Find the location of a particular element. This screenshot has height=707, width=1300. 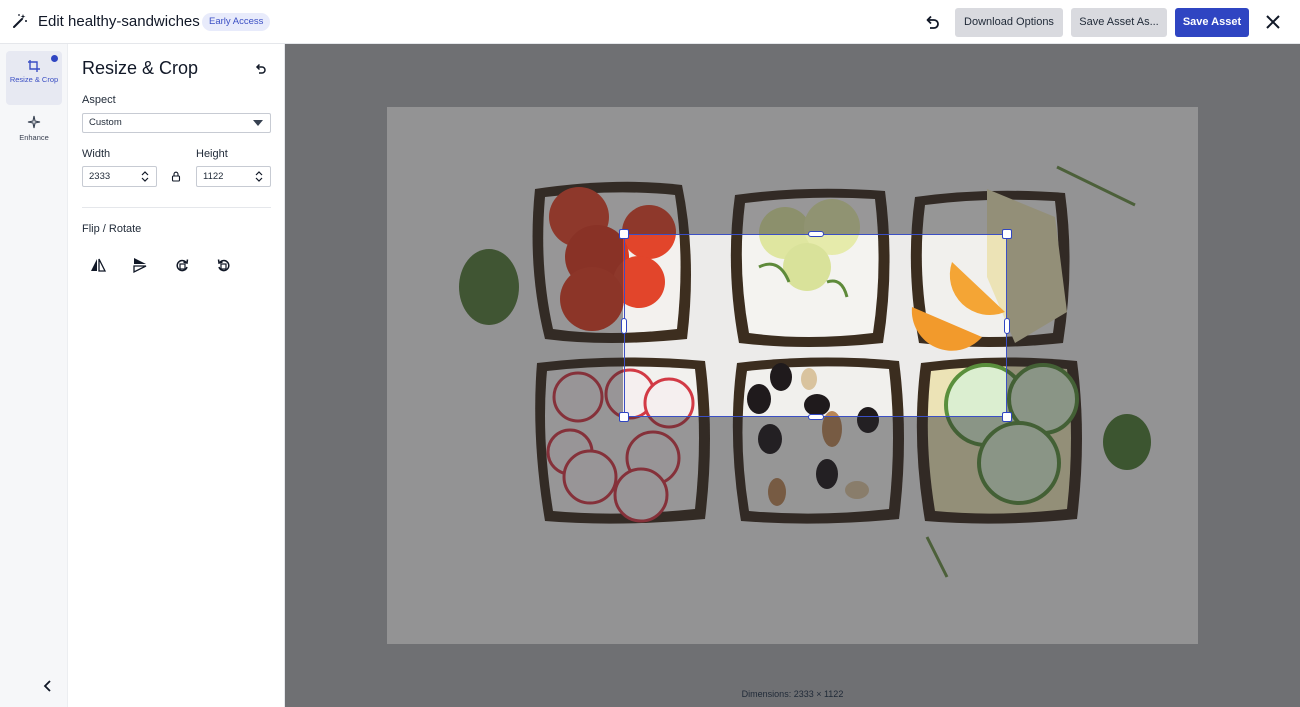

height-label: Height is located at coordinates (212, 154).